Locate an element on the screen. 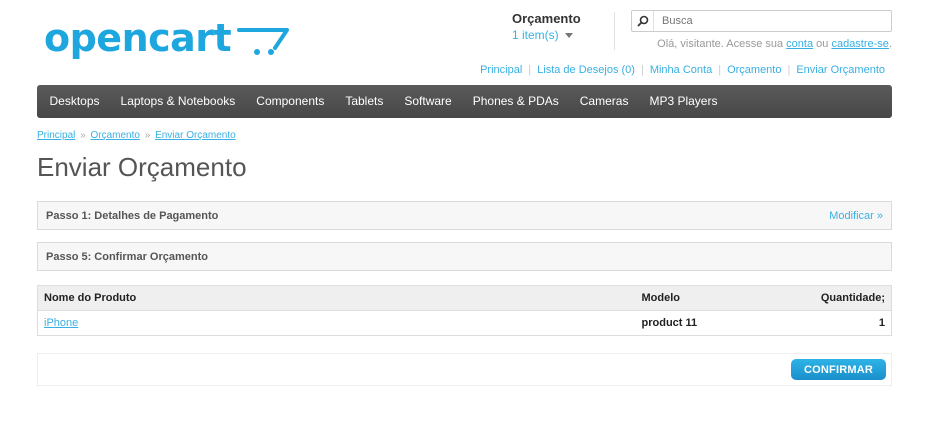 Image resolution: width=940 pixels, height=425 pixels. search-box is located at coordinates (761, 21).